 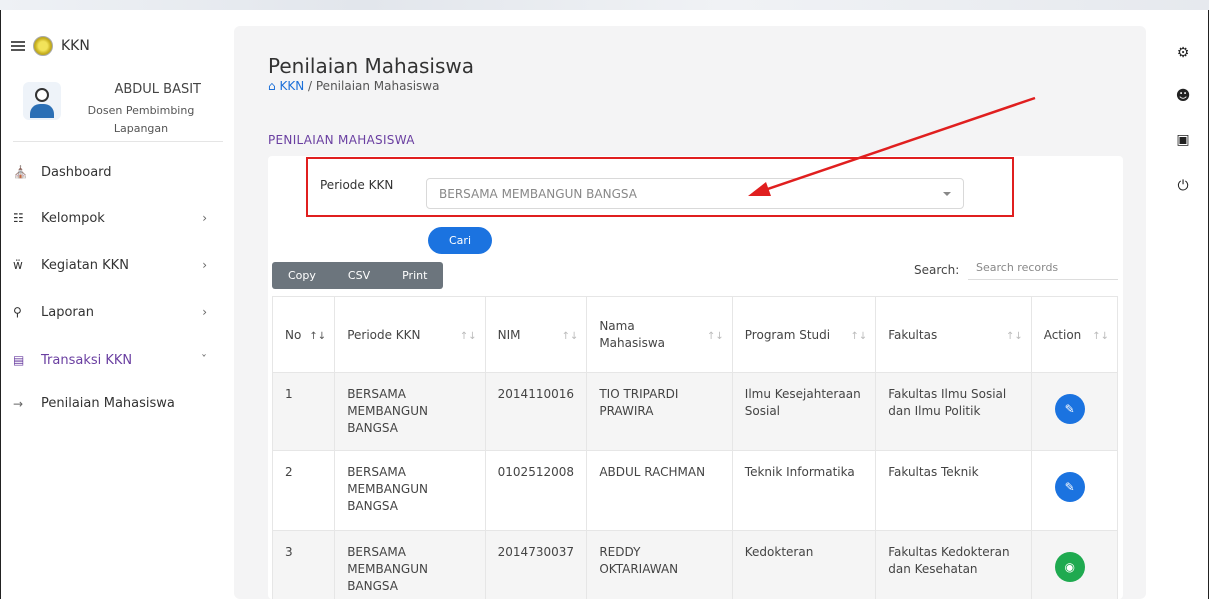 What do you see at coordinates (536, 334) in the screenshot?
I see `column-header-nim: NIM ↑↓` at bounding box center [536, 334].